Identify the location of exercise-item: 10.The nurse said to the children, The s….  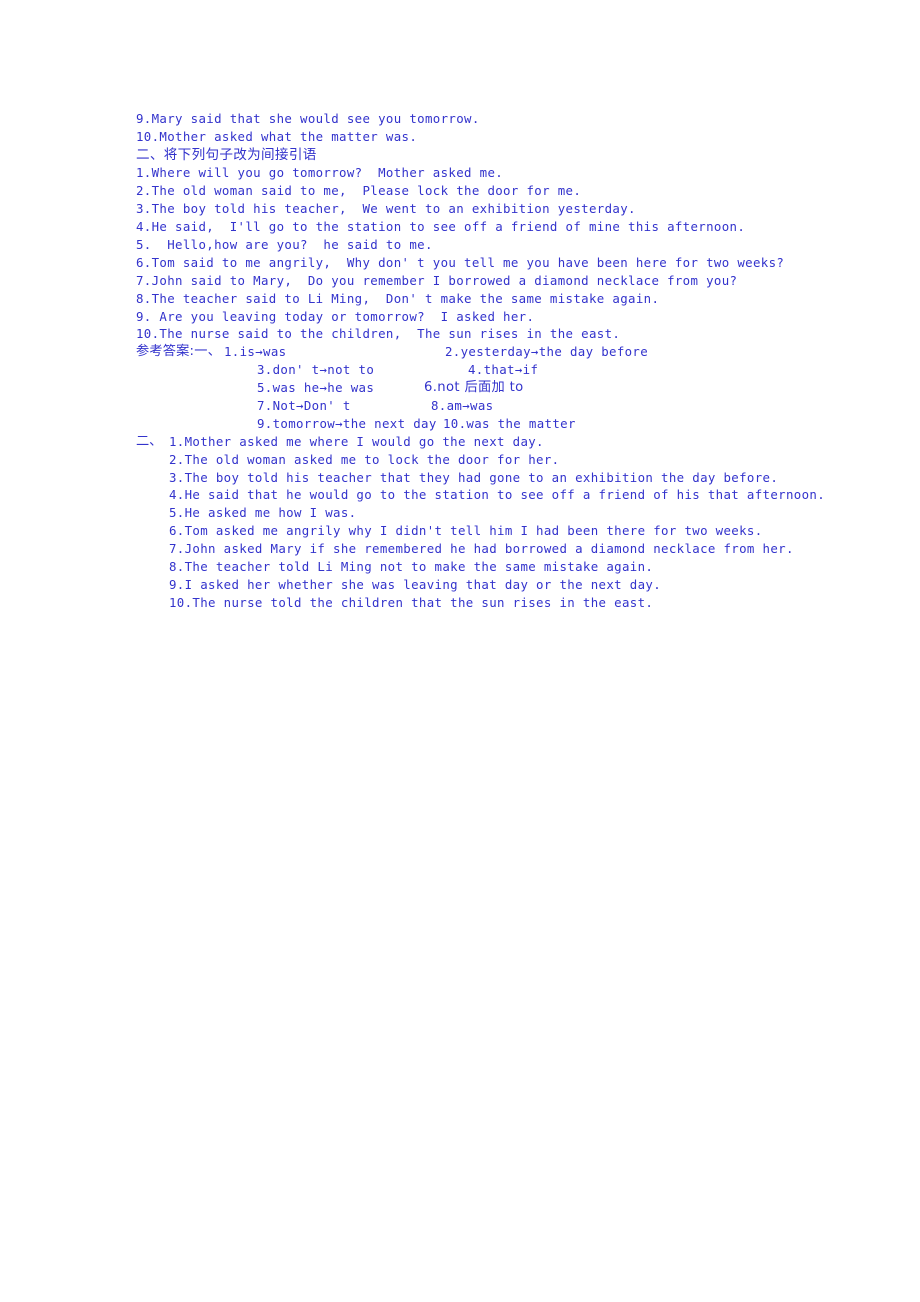
(378, 334).